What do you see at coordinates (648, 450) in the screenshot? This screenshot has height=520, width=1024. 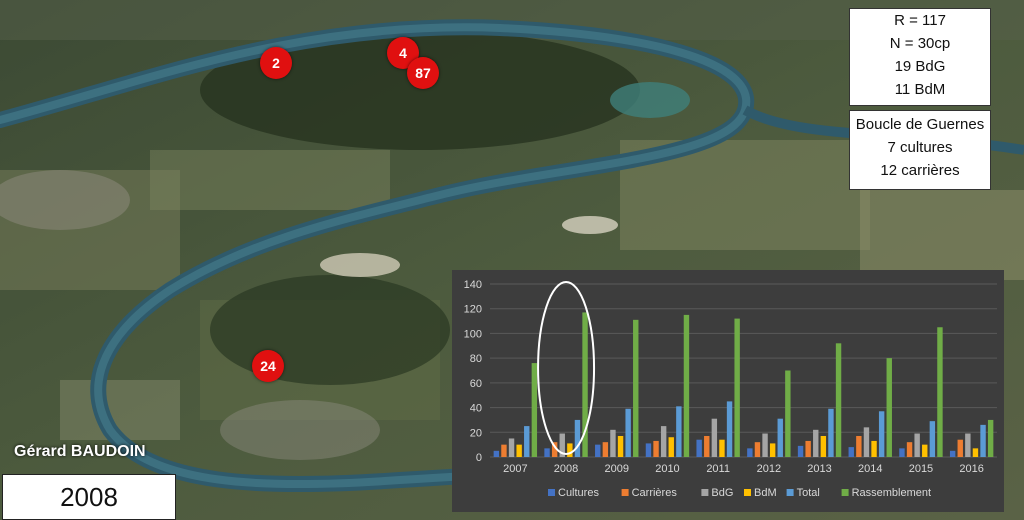 I see `bar-cultures-2010` at bounding box center [648, 450].